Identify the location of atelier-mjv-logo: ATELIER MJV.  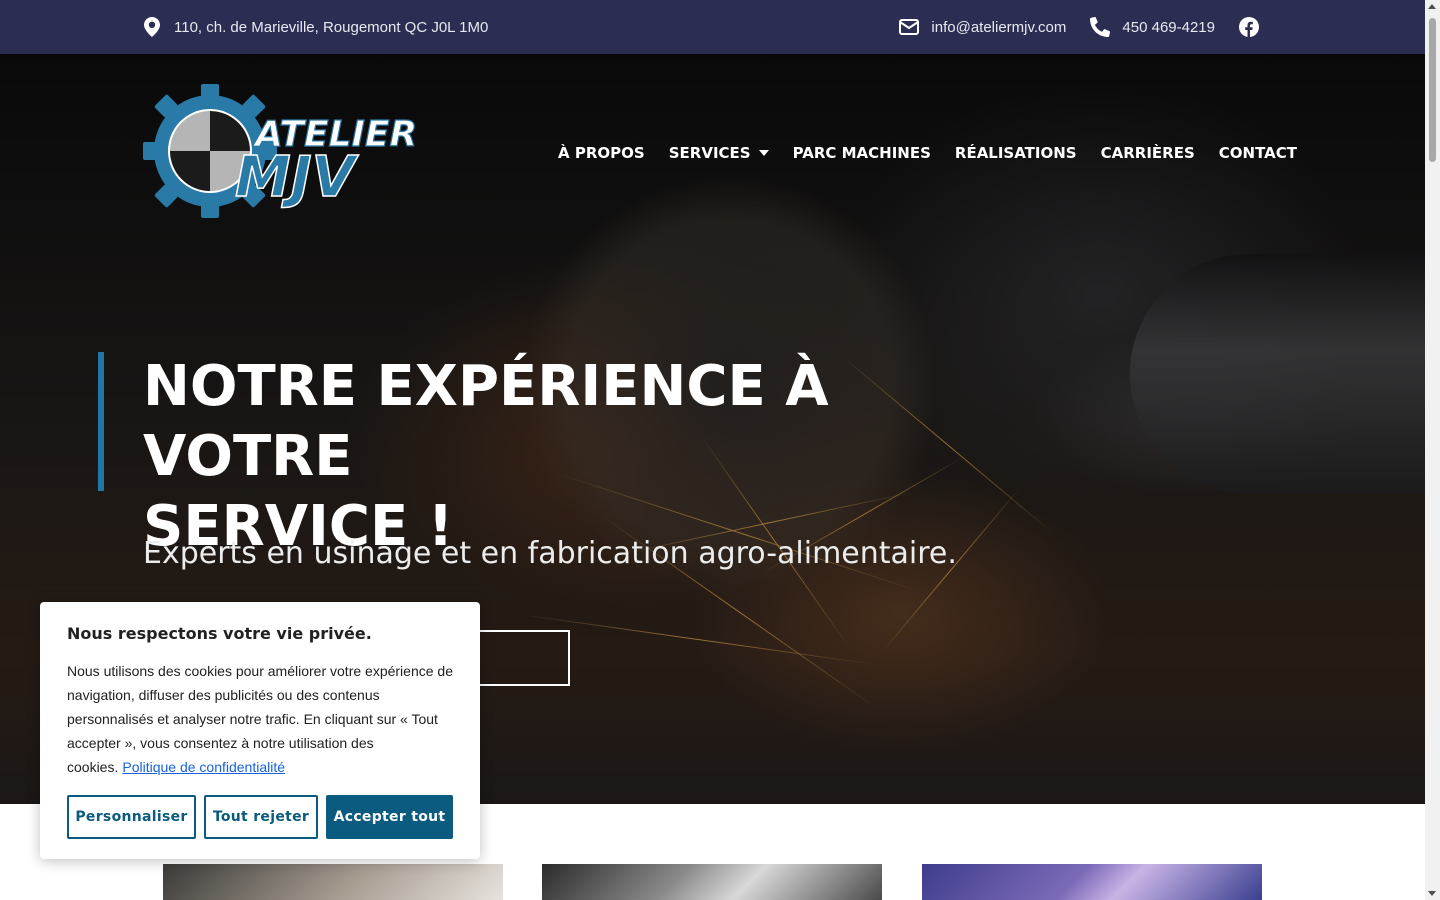
(298, 151).